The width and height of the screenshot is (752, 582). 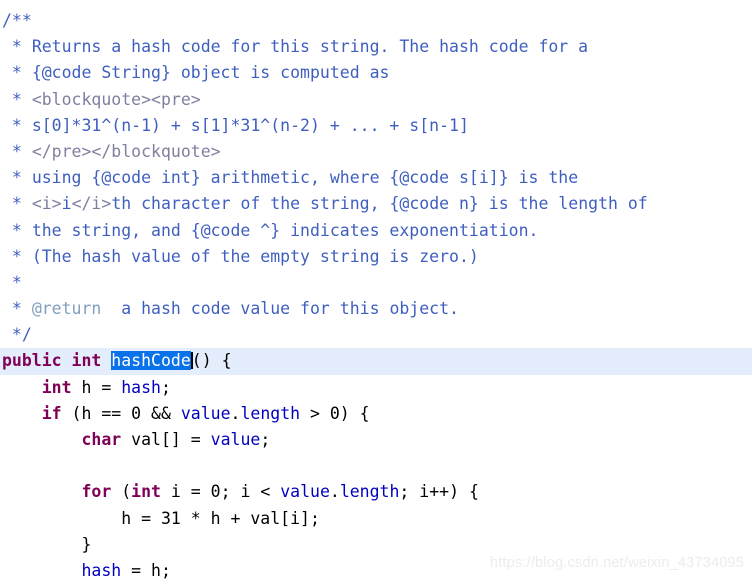 I want to click on code-token: /**, so click(x=17, y=20).